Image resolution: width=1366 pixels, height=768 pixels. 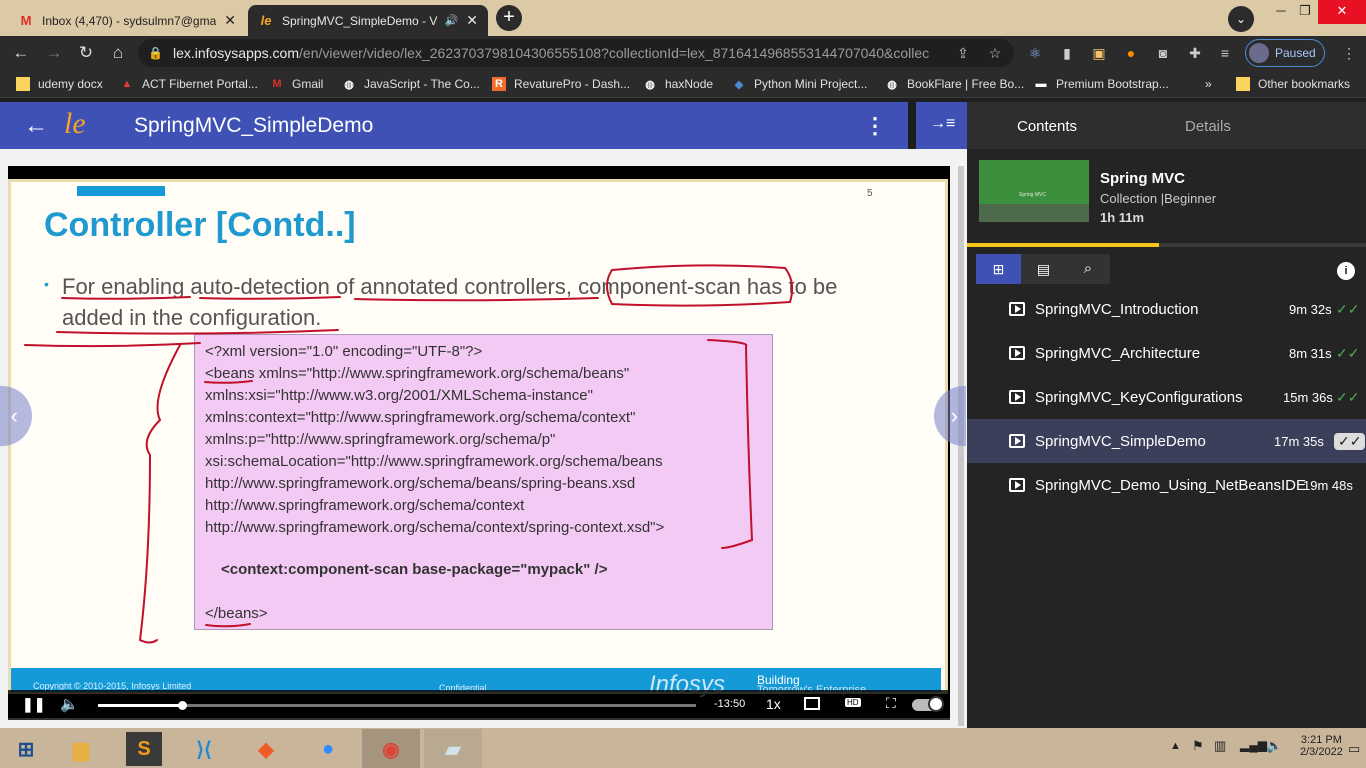 What do you see at coordinates (328, 749) in the screenshot?
I see `zoom-icon: ●` at bounding box center [328, 749].